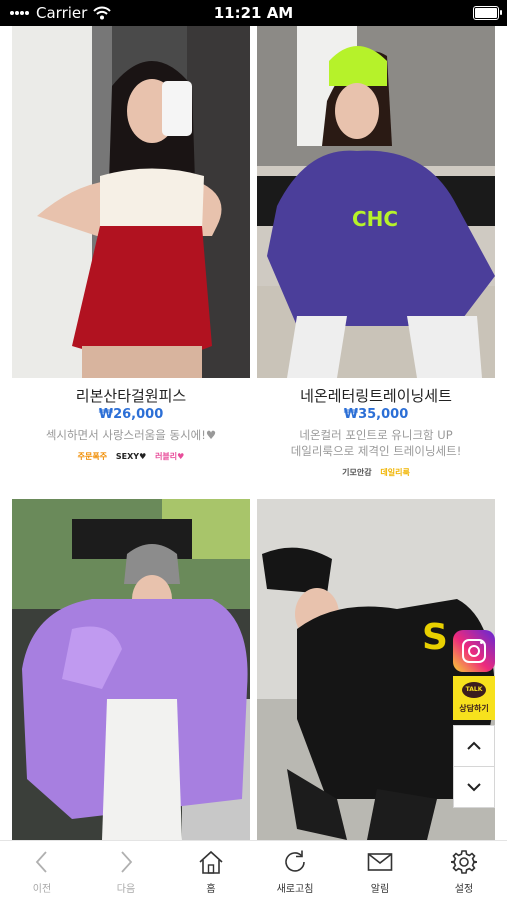  Describe the element at coordinates (376, 435) in the screenshot. I see `description-line: 네온컬러 포인트로 유니크함 UP` at that location.